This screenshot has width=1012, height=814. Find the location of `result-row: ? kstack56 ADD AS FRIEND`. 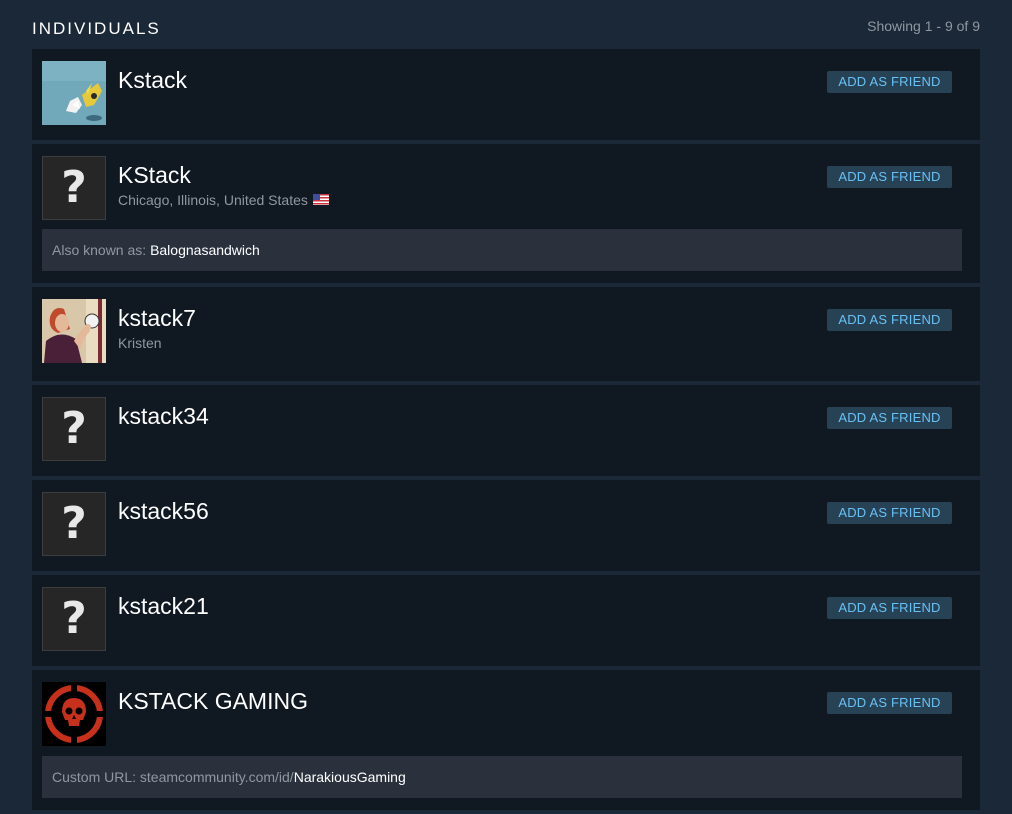

result-row: ? kstack56 ADD AS FRIEND is located at coordinates (506, 525).